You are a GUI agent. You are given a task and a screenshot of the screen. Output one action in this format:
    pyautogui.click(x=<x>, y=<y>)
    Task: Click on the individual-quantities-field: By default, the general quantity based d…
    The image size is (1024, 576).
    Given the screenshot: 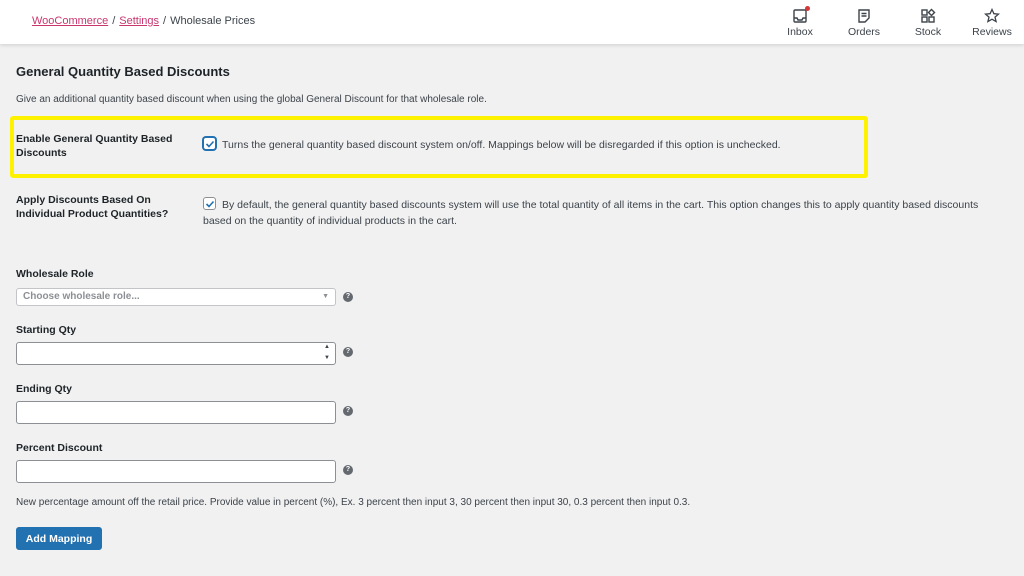 What is the action you would take?
    pyautogui.click(x=603, y=213)
    